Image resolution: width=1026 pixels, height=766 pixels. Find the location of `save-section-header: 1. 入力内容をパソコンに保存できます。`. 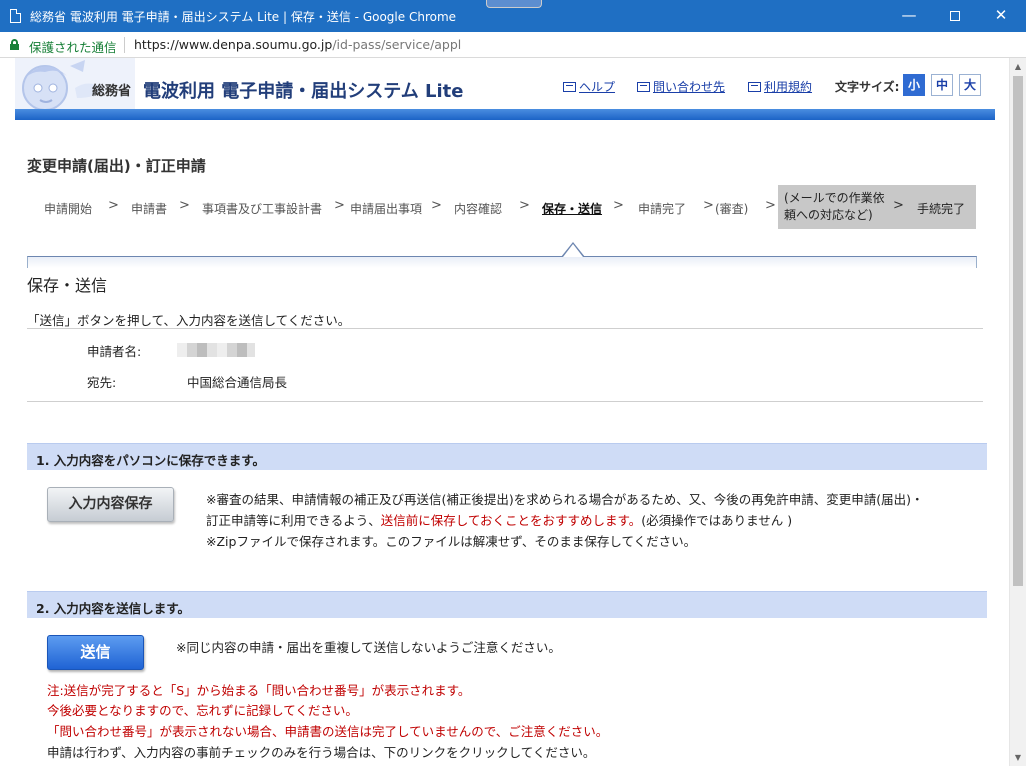

save-section-header: 1. 入力内容をパソコンに保存できます。 is located at coordinates (507, 456).